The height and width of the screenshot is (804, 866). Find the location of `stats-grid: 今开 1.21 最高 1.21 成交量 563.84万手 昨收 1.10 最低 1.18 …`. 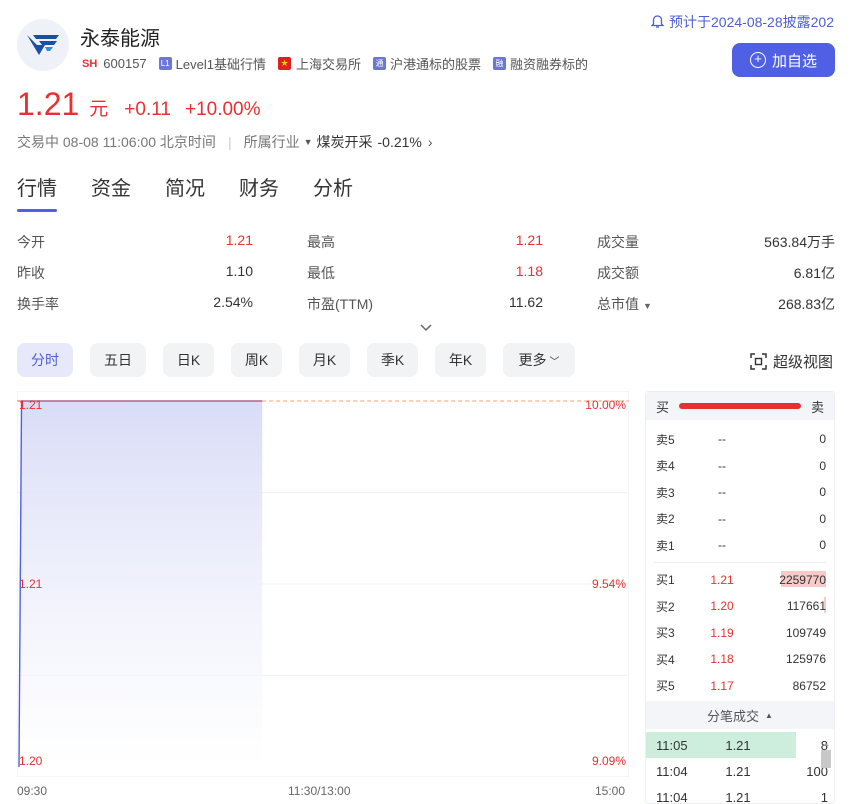

stats-grid: 今开 1.21 最高 1.21 成交量 563.84万手 昨收 1.10 最低 1.18 … is located at coordinates (426, 272).